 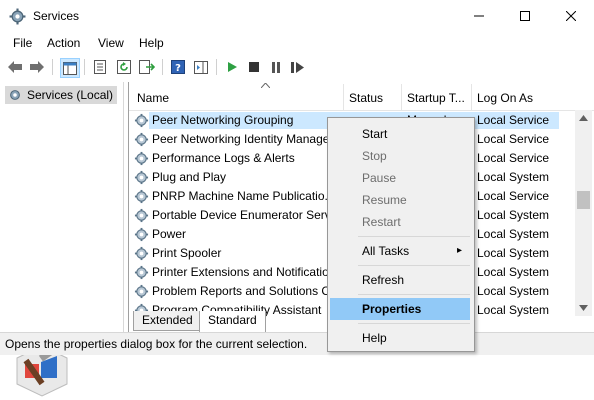 I want to click on cell-name: Portable Device Enumerator Servi, so click(x=243, y=215).